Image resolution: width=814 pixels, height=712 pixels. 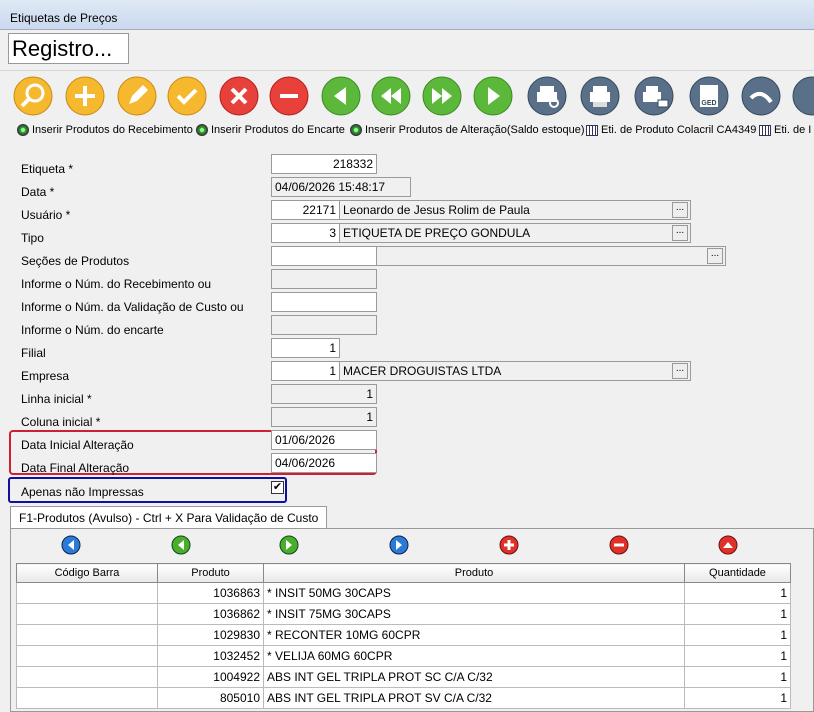 I want to click on cell-produto-code: 1036862, so click(x=210, y=614).